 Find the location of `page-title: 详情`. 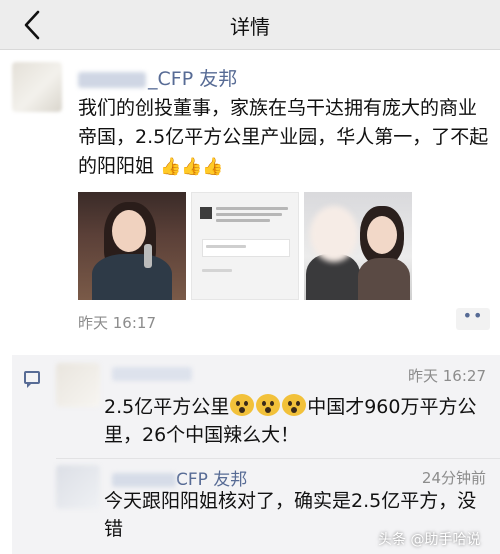

page-title: 详情 is located at coordinates (250, 27).